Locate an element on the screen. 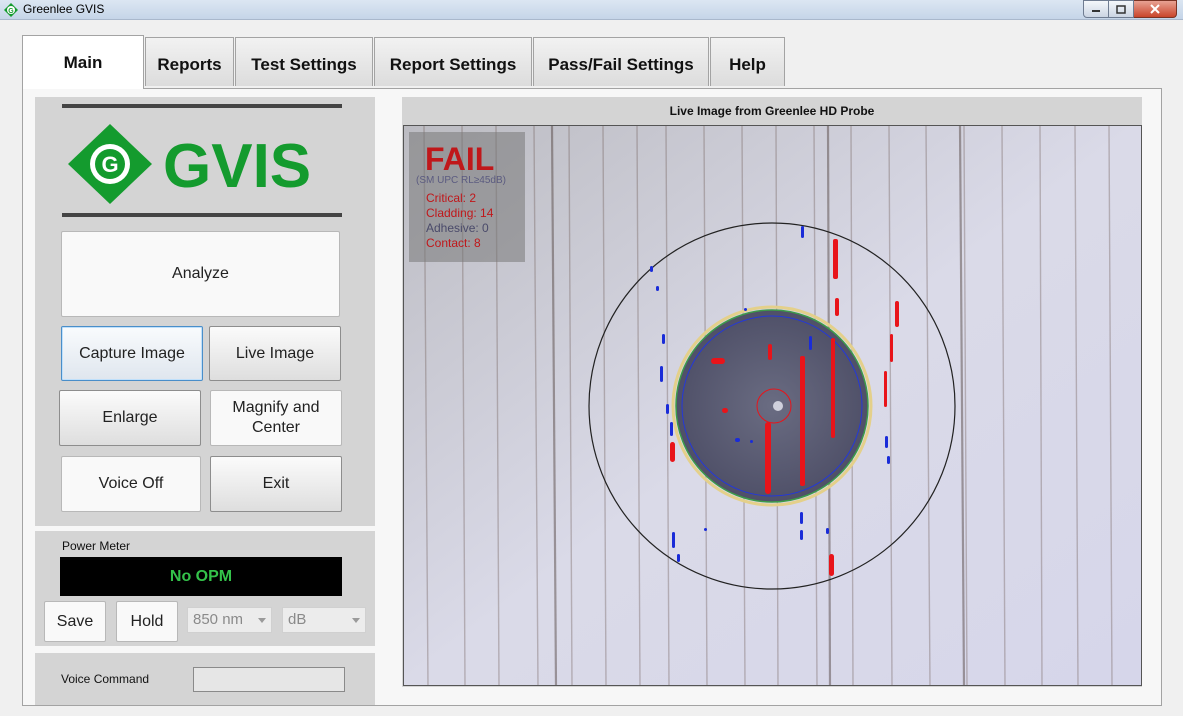 The height and width of the screenshot is (716, 1183). tab-reports: Reports is located at coordinates (189, 61).